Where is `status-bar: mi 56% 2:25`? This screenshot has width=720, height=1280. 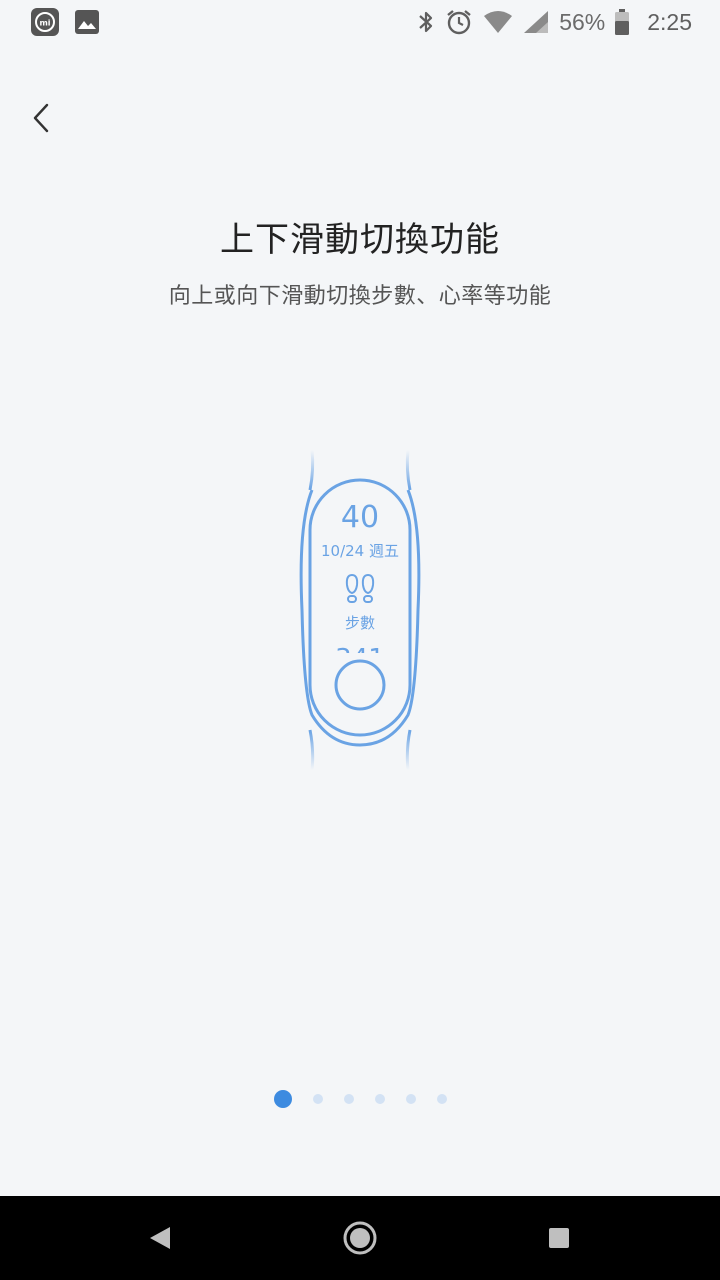
status-bar: mi 56% 2:25 is located at coordinates (360, 22).